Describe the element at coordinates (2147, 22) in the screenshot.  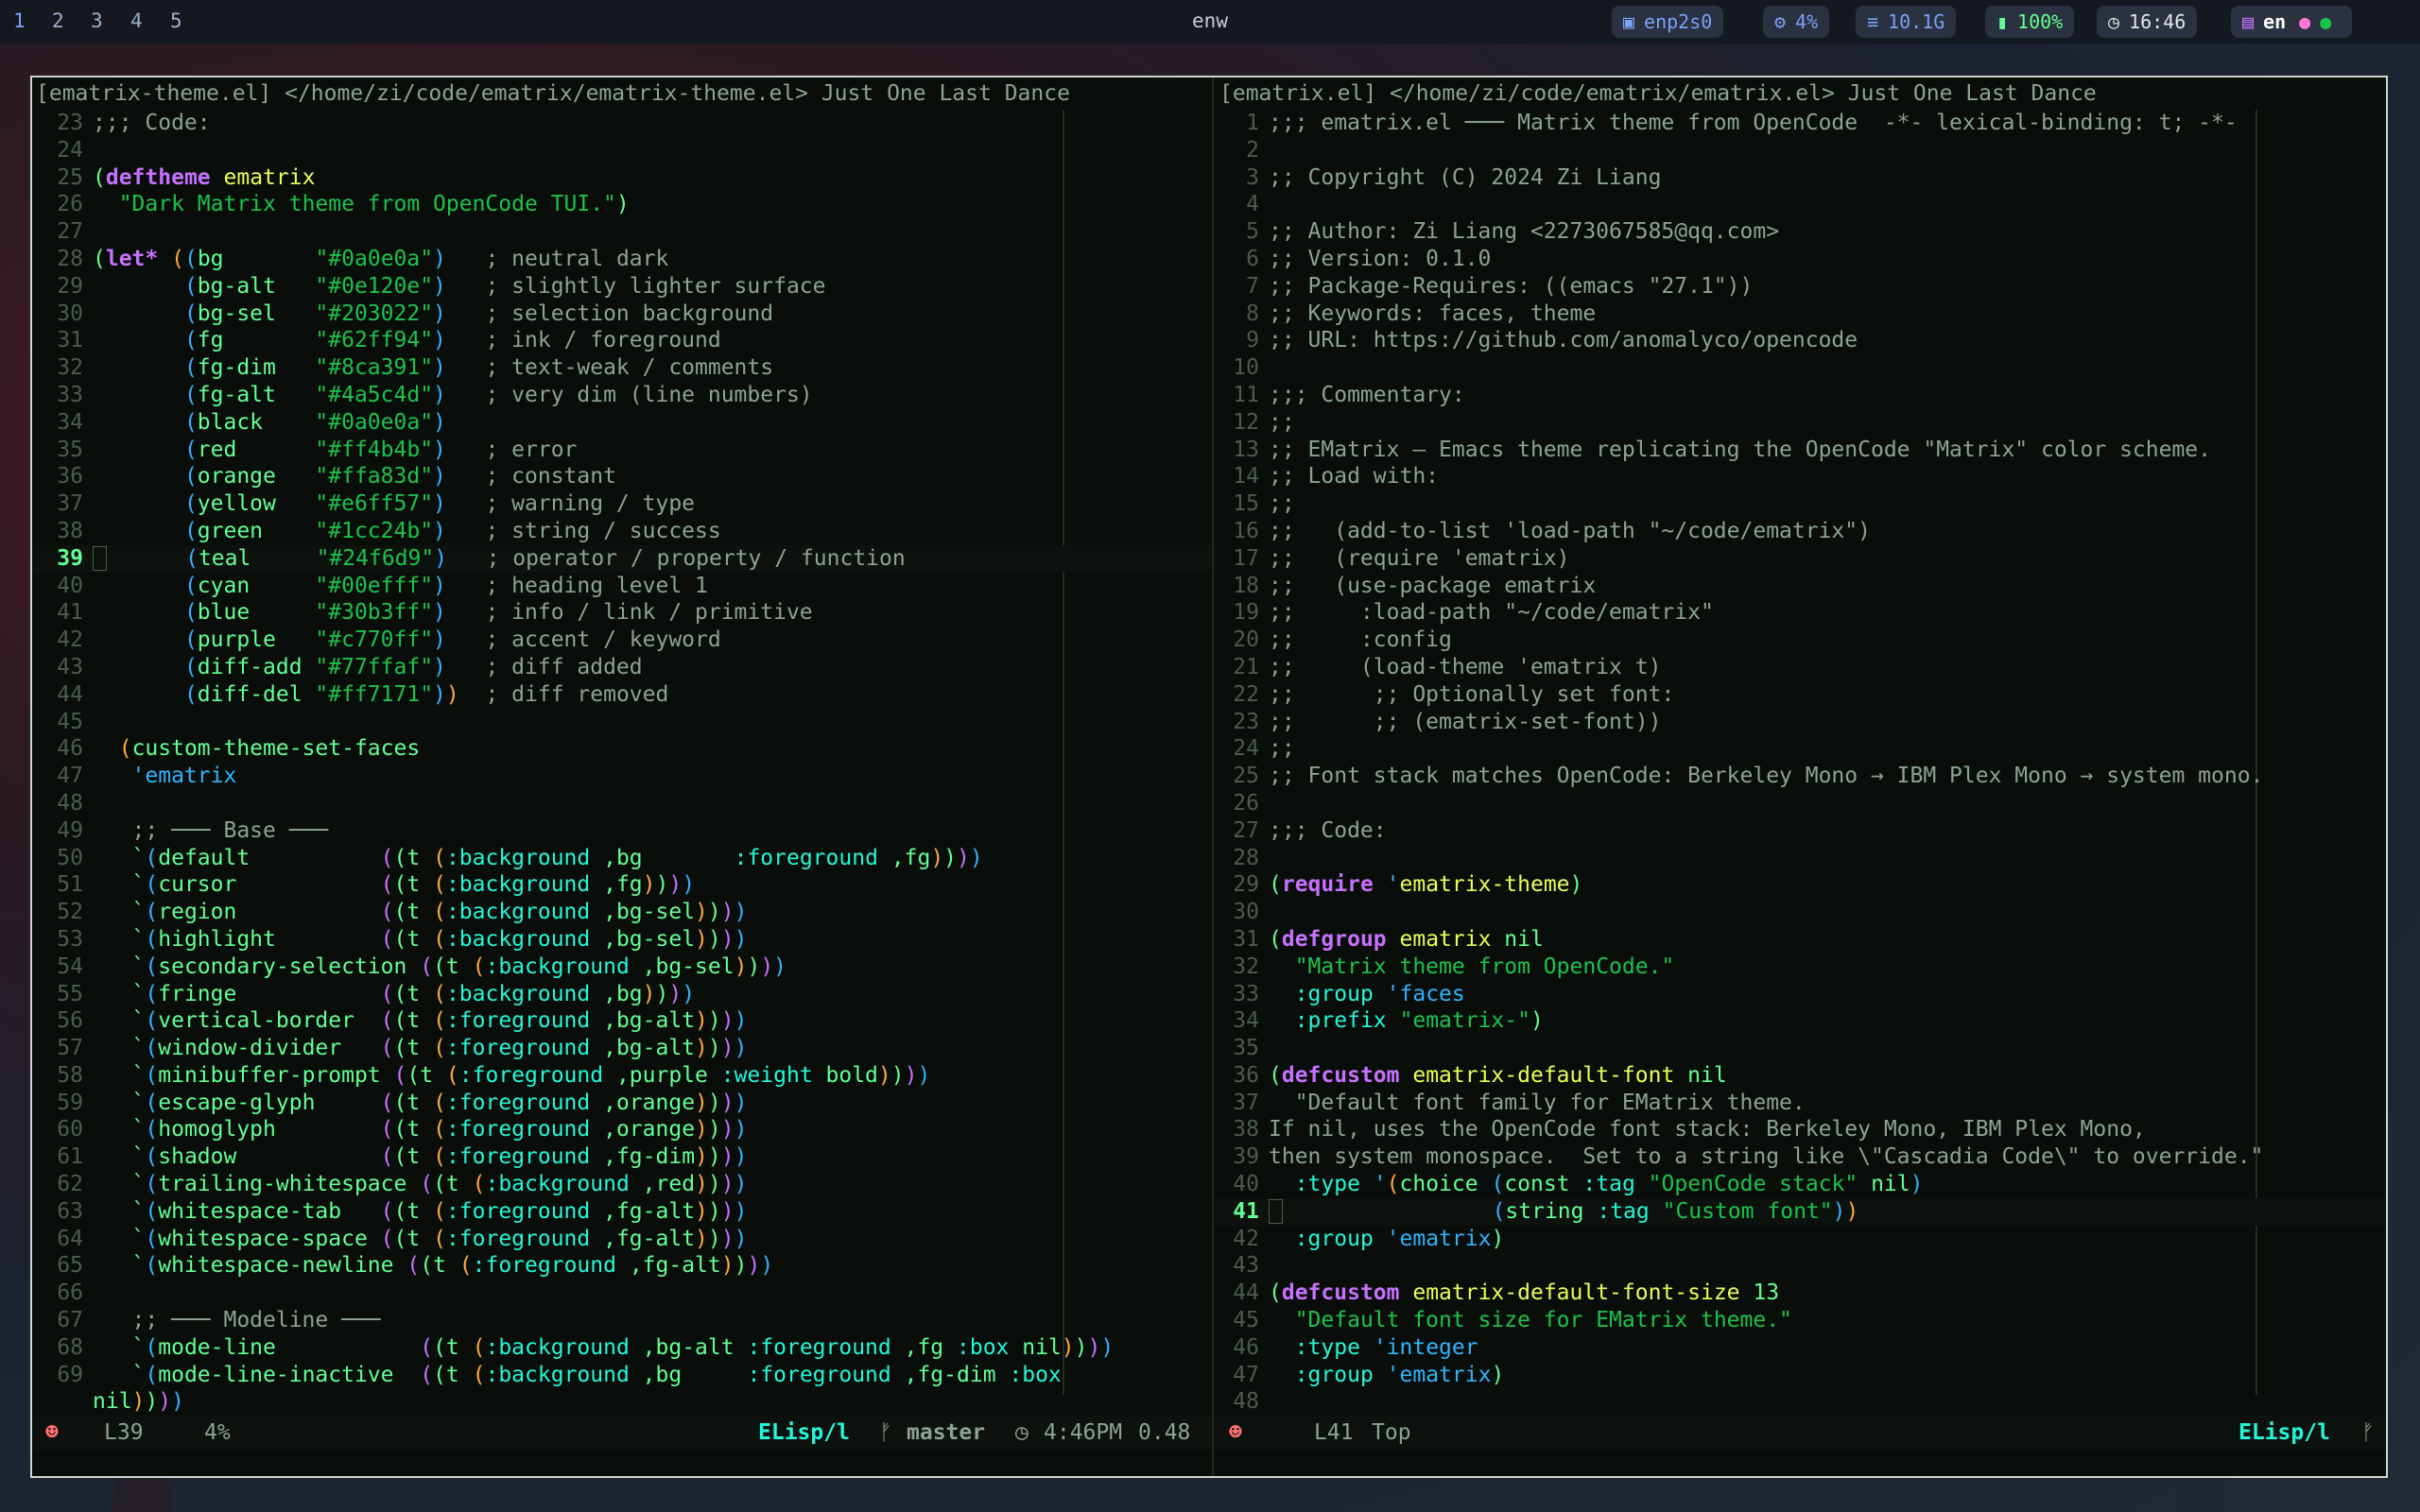
I see `clock-widget: ◷ 16:46` at that location.